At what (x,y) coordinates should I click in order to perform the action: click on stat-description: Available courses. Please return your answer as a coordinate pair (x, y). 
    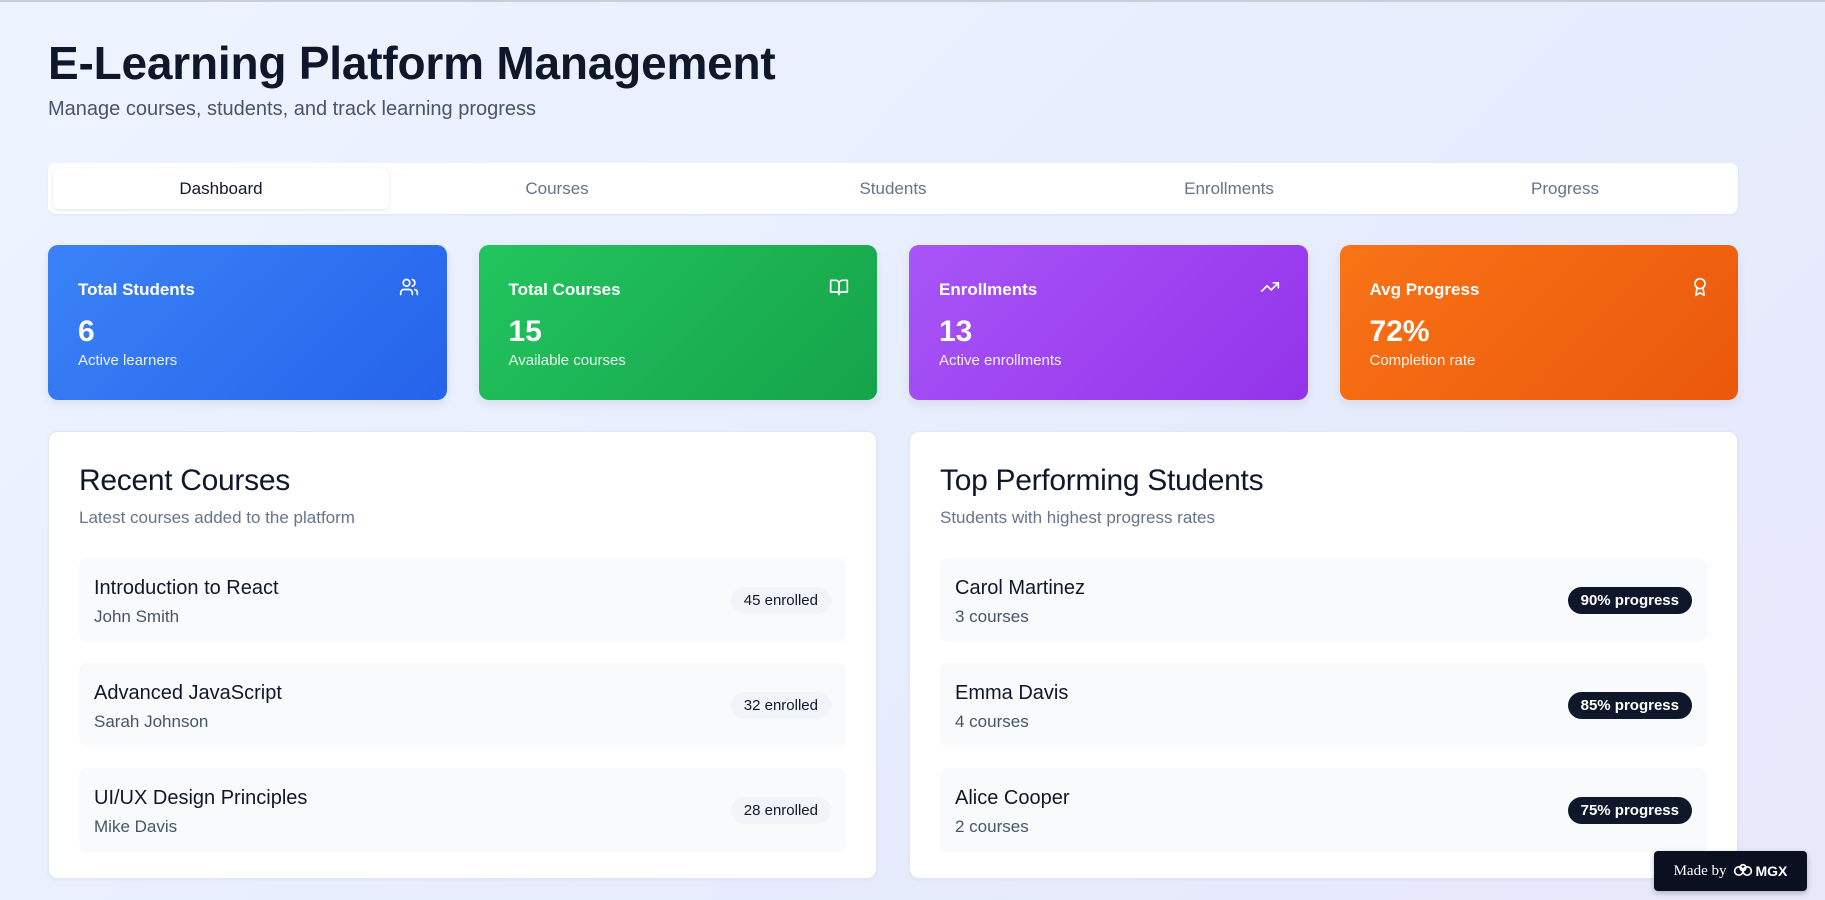
    Looking at the image, I should click on (567, 360).